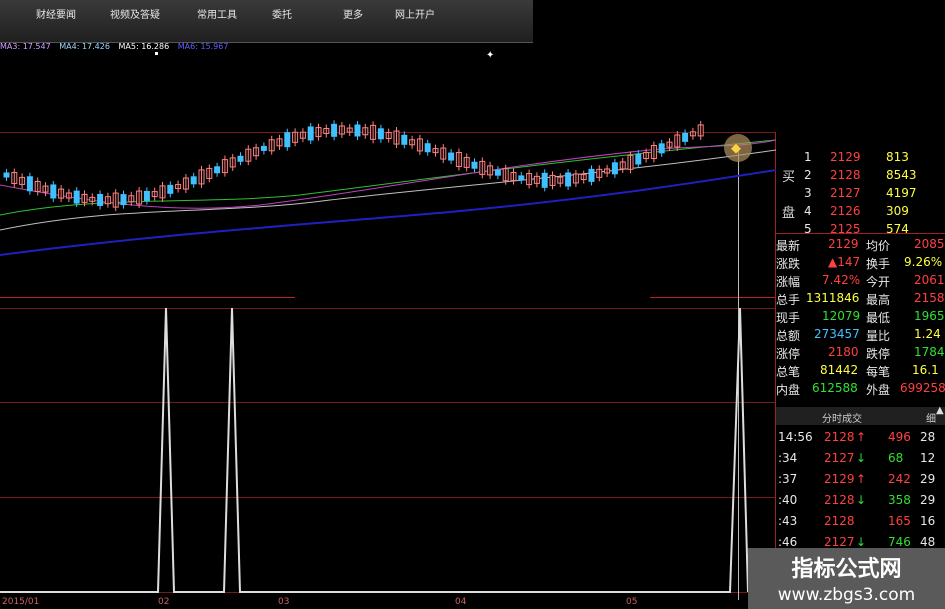 The height and width of the screenshot is (609, 945). What do you see at coordinates (845, 193) in the screenshot?
I see `price: 2127` at bounding box center [845, 193].